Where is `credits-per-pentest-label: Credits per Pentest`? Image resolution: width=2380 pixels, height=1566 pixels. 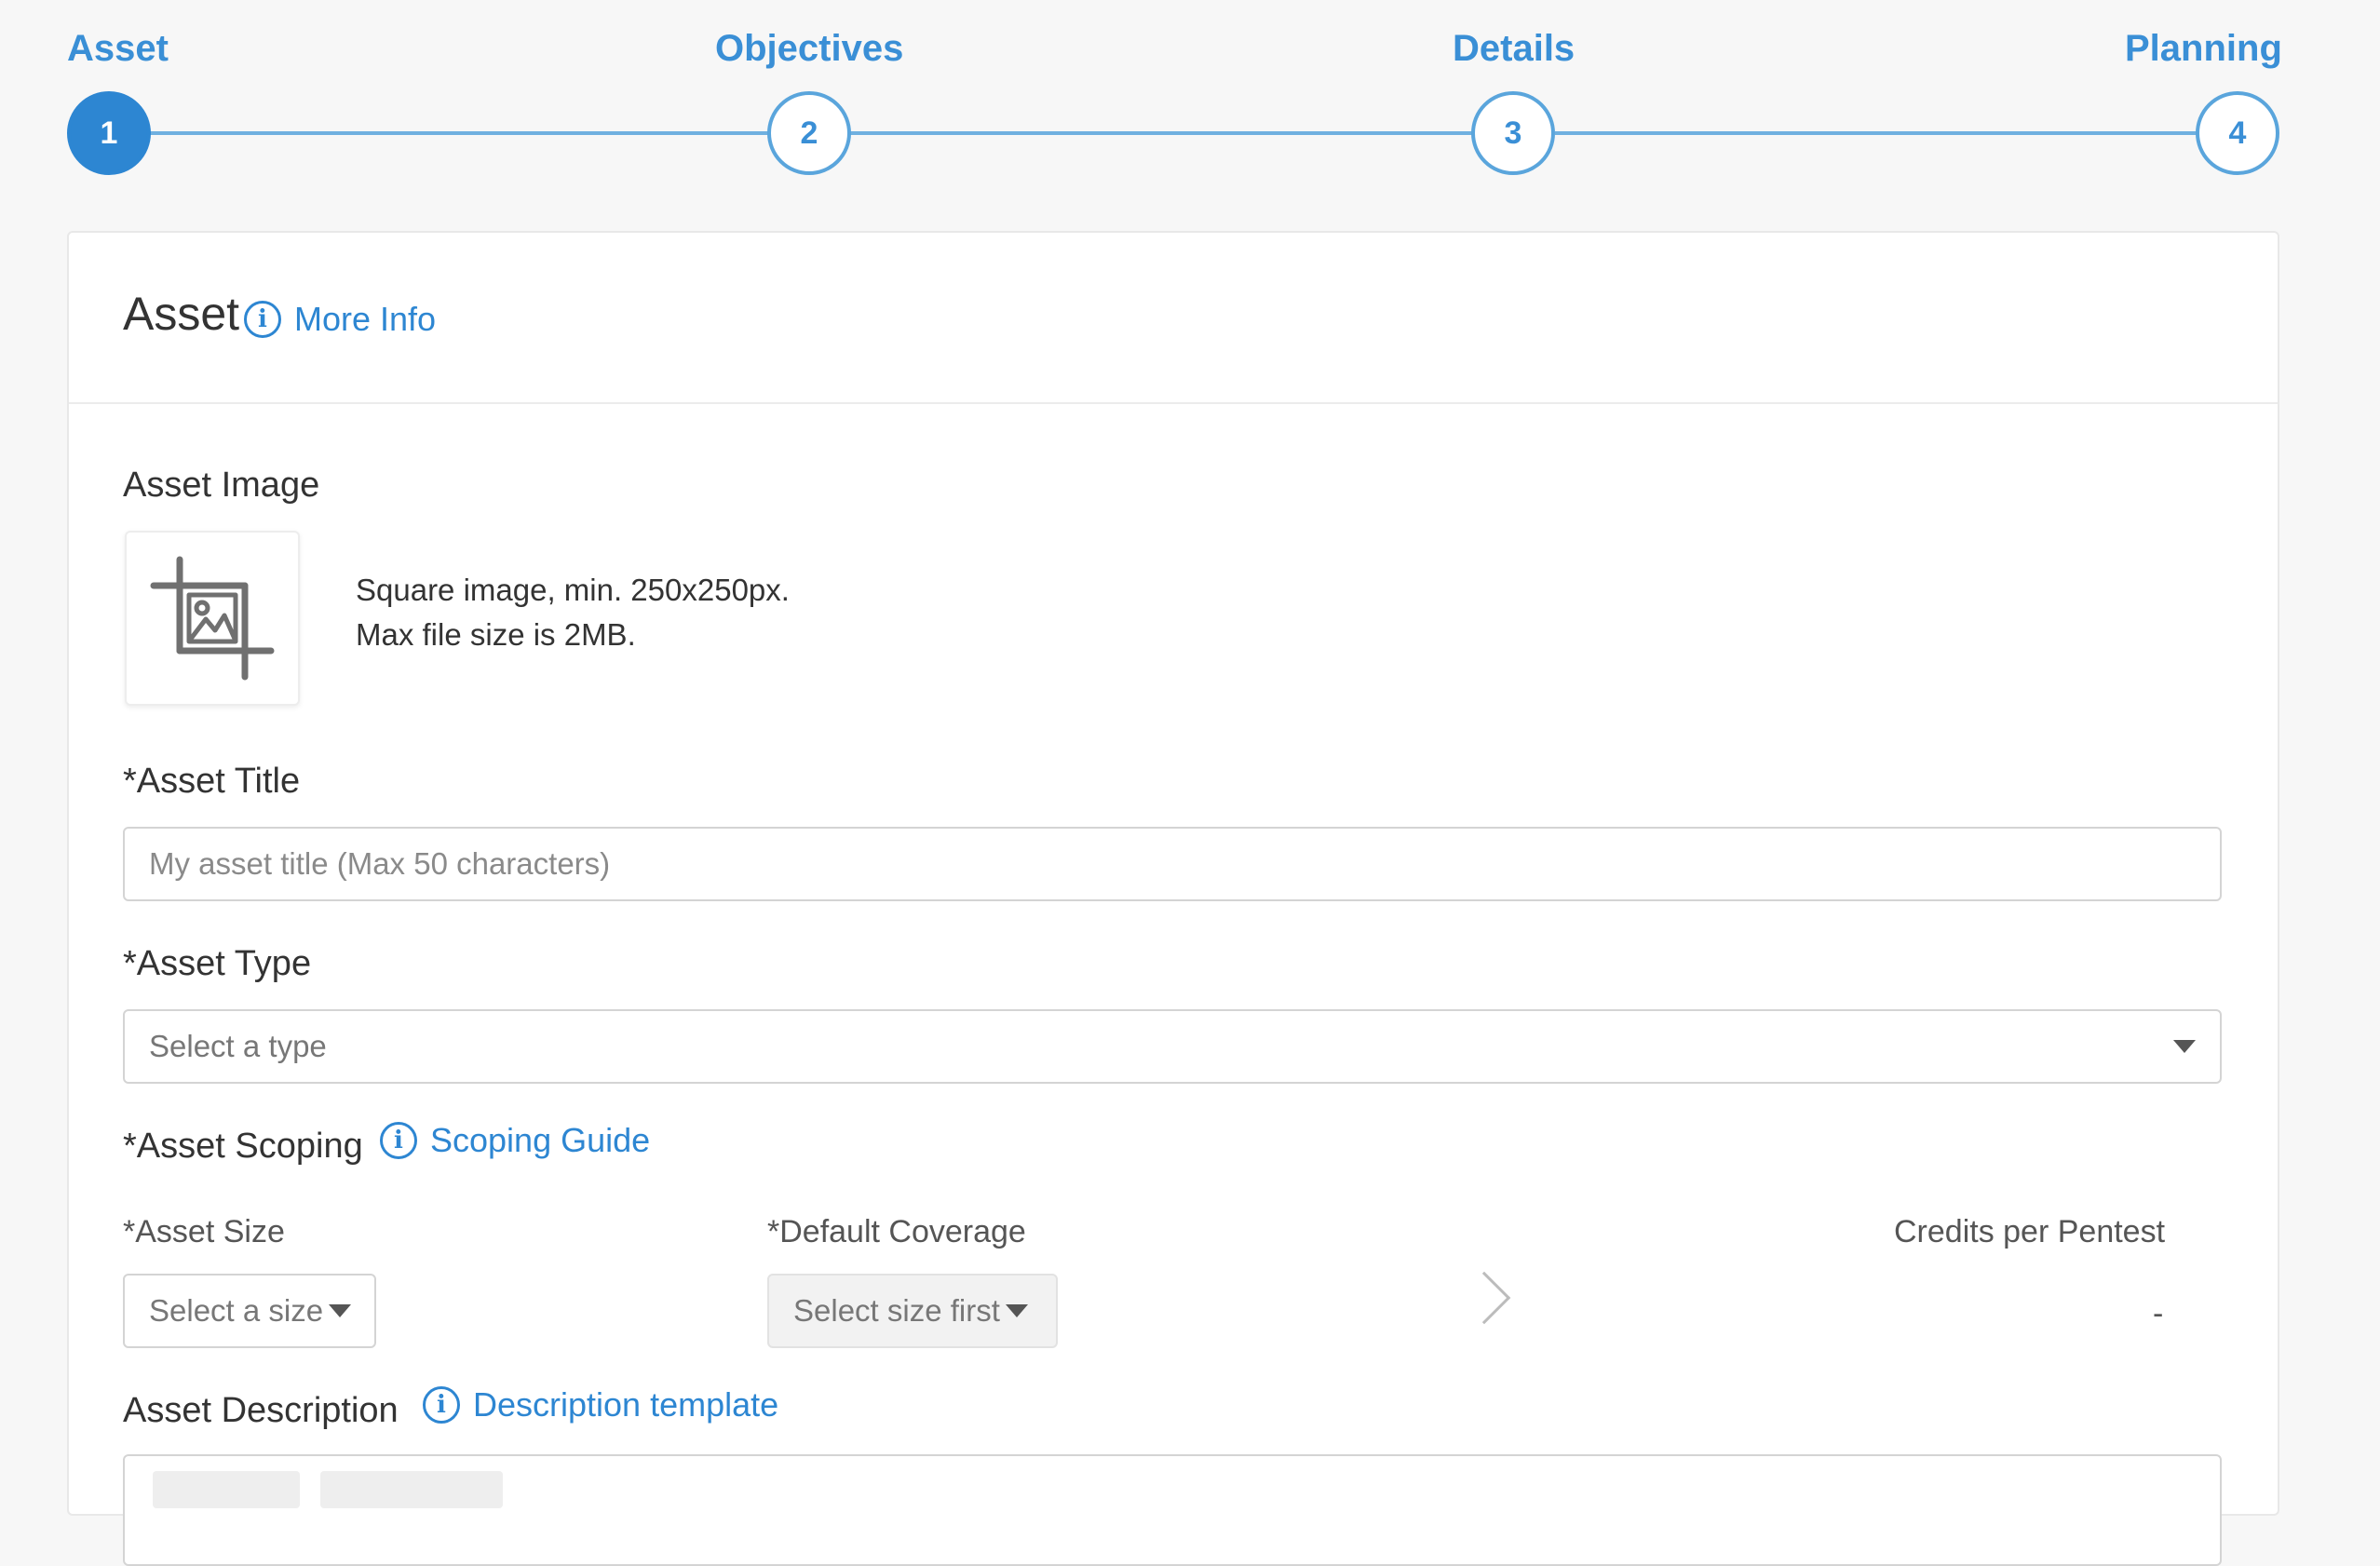
credits-per-pentest-label: Credits per Pentest is located at coordinates (2030, 1232).